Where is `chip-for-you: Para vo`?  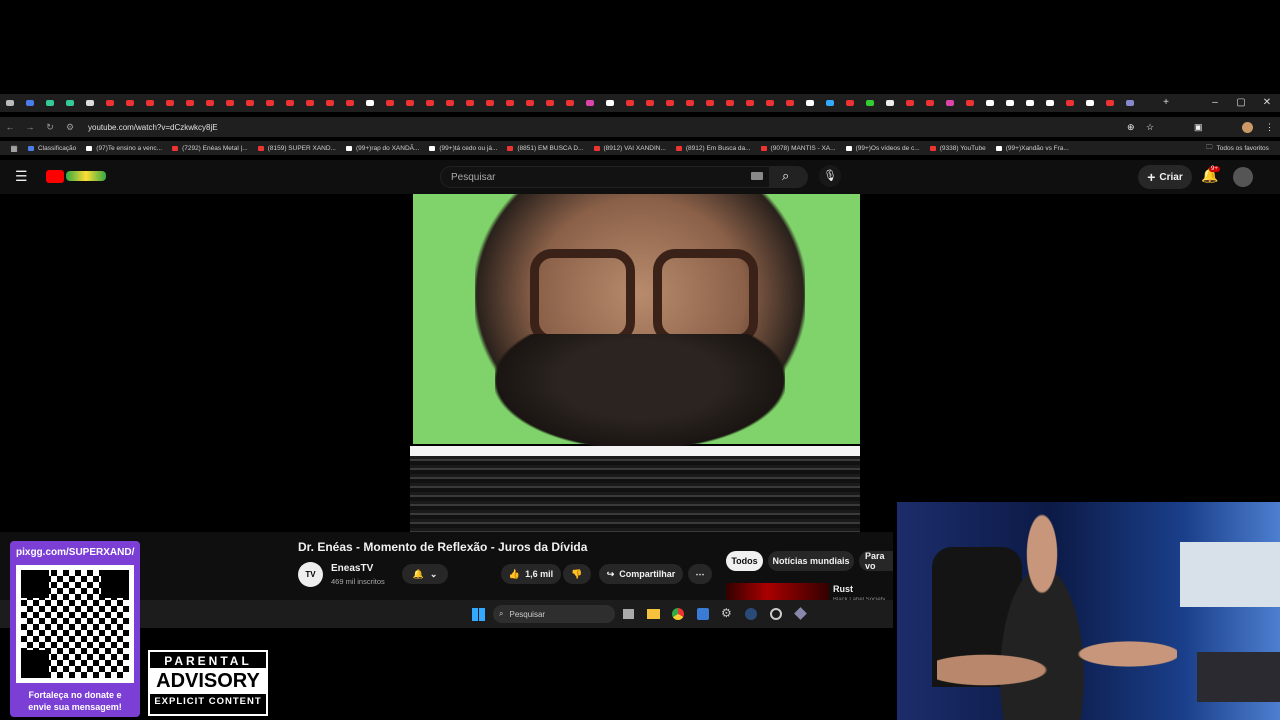
chip-for-you: Para vo is located at coordinates (876, 561).